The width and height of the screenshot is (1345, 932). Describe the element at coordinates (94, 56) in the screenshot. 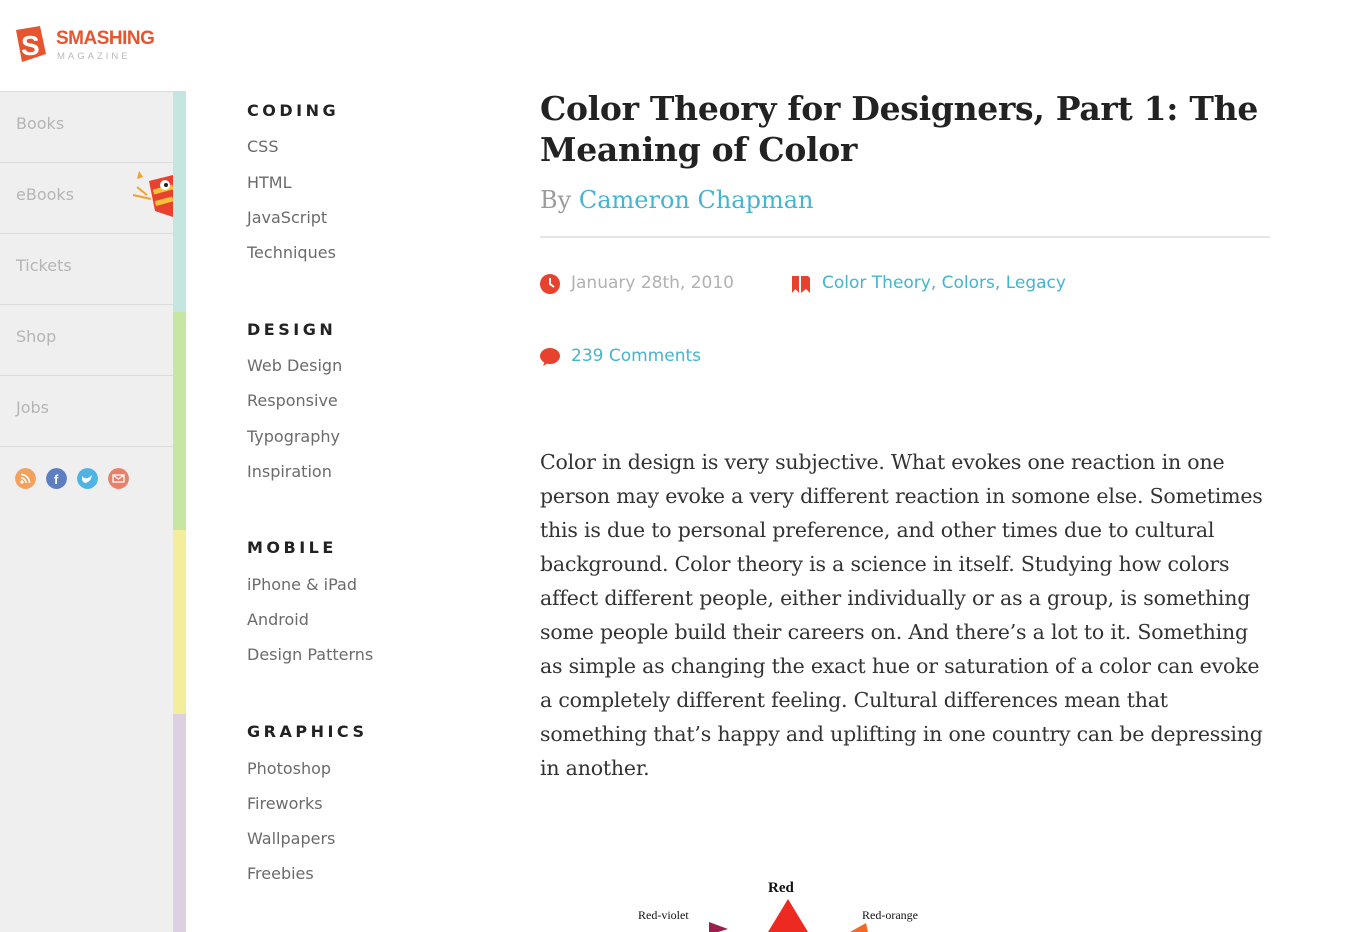

I see `logo-subtitle: MAGAZINE` at that location.